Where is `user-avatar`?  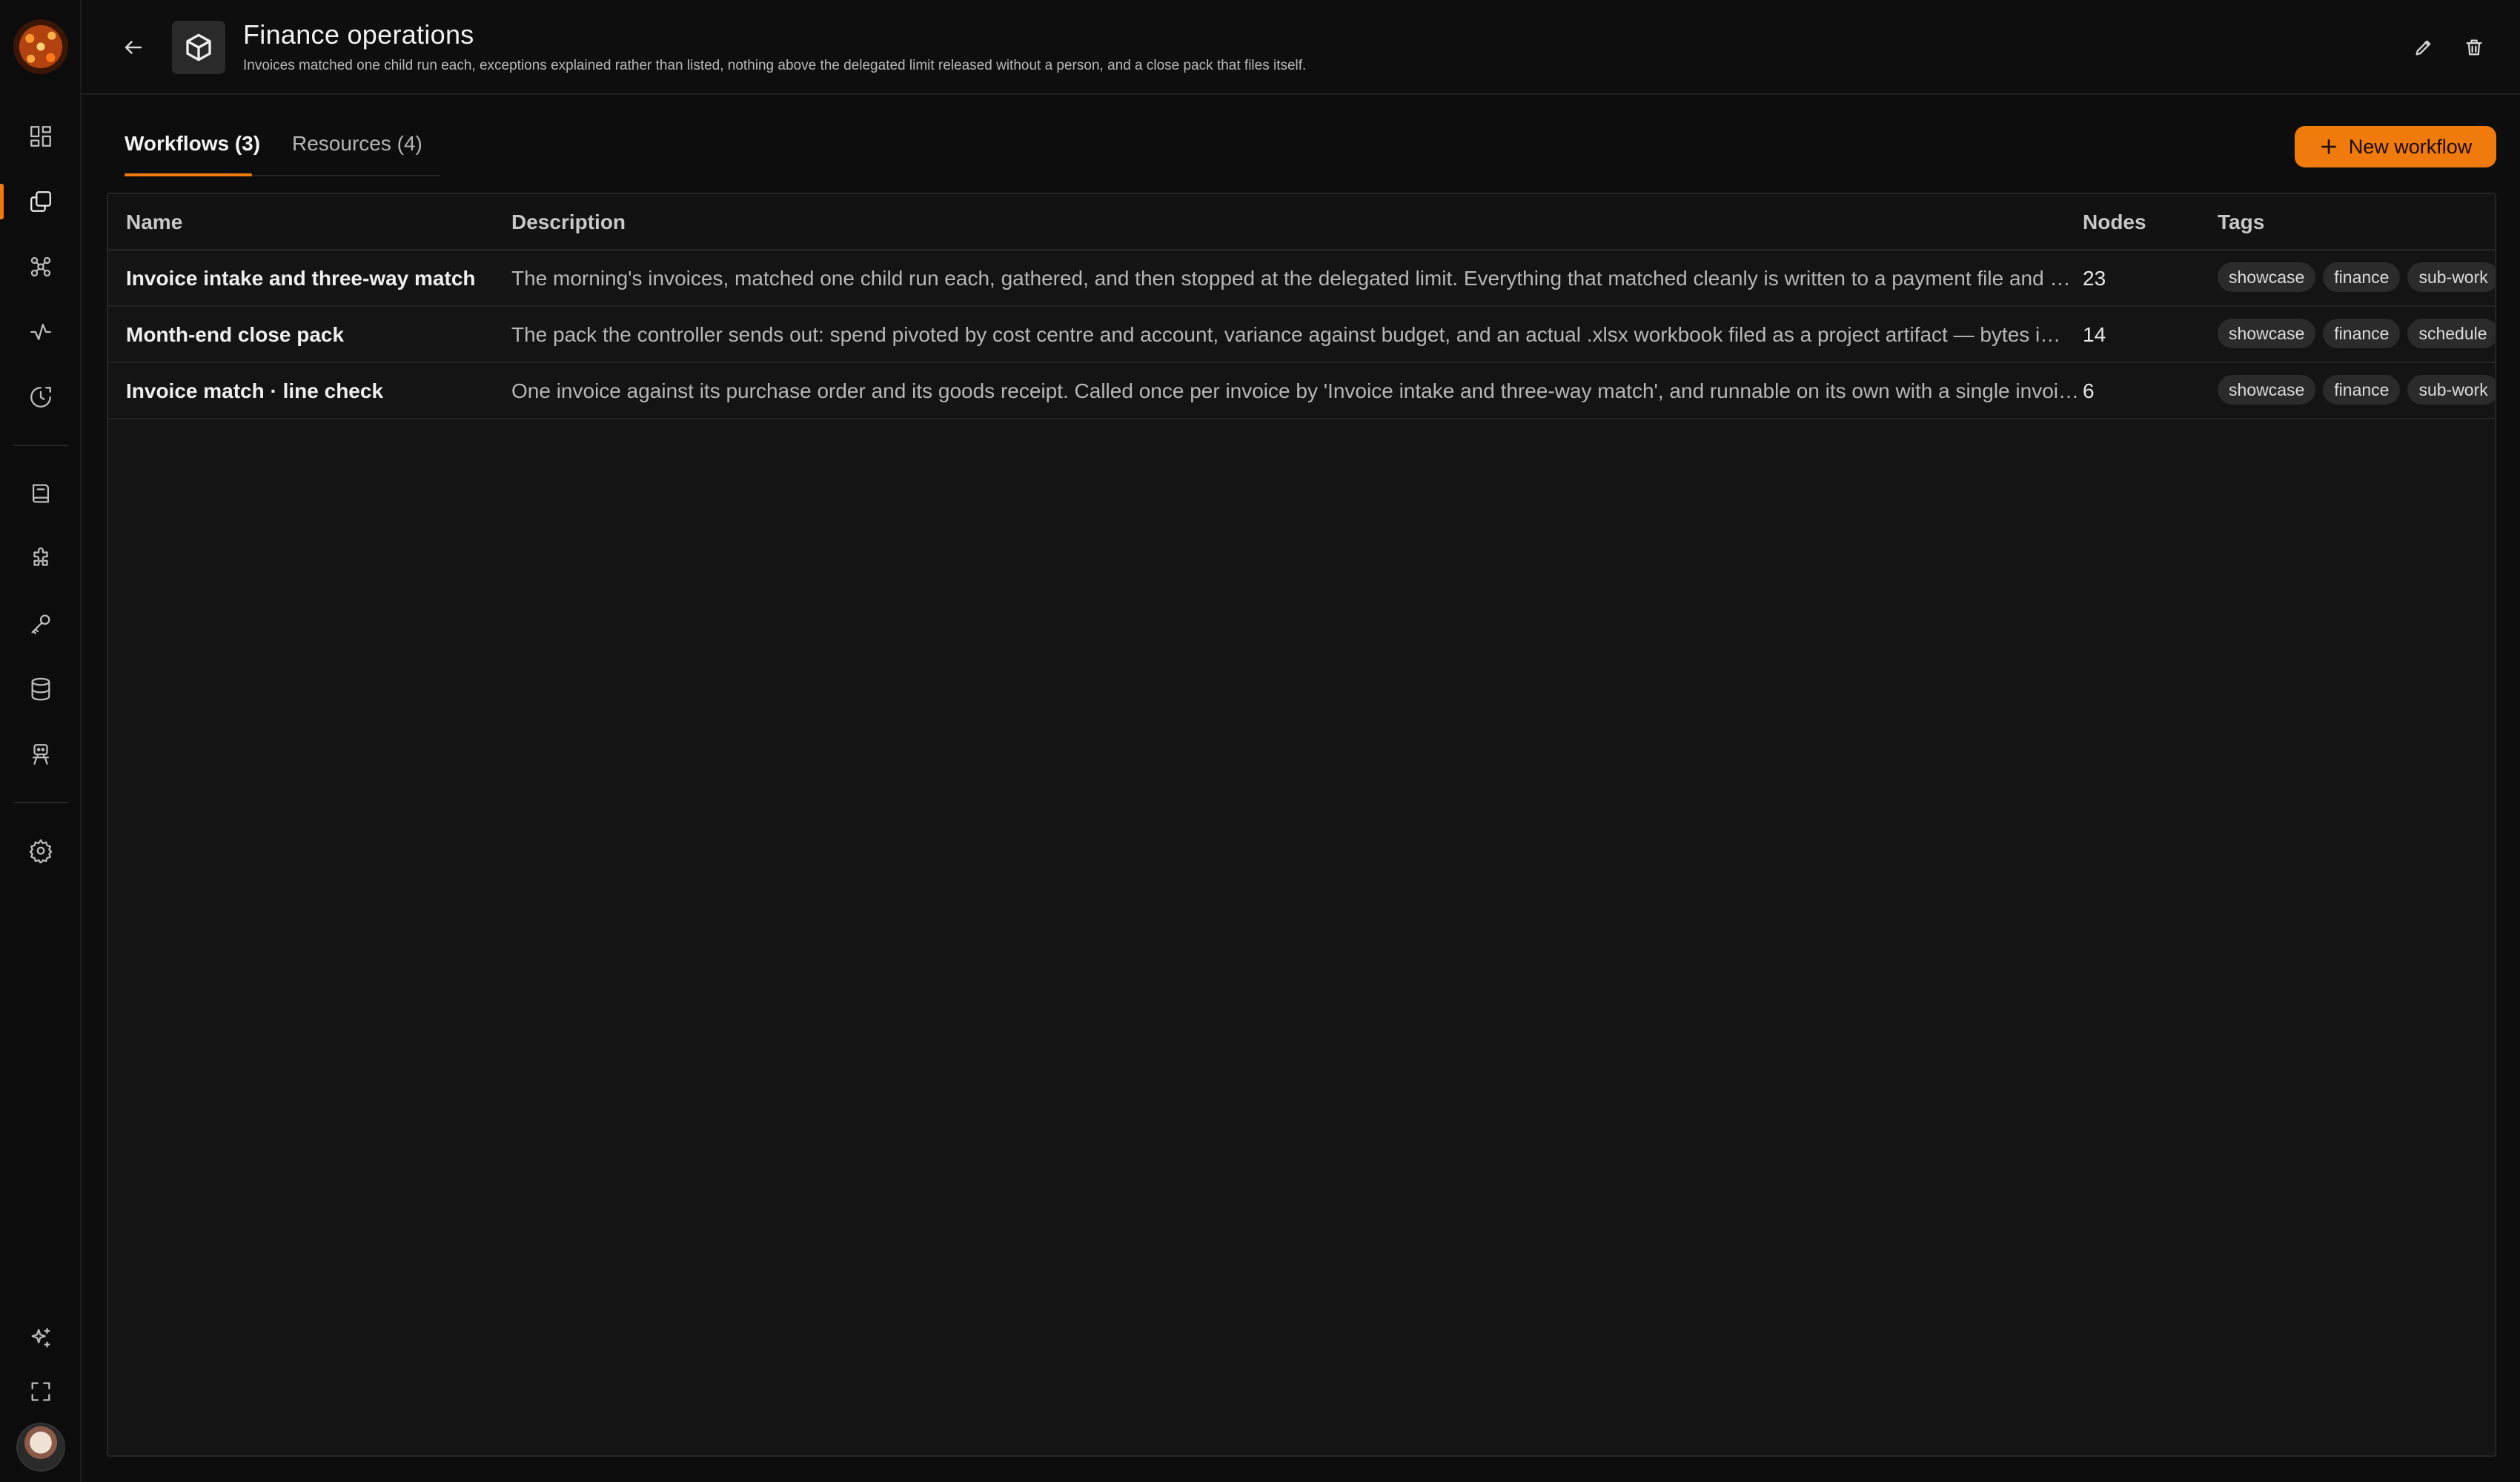
user-avatar is located at coordinates (41, 1447).